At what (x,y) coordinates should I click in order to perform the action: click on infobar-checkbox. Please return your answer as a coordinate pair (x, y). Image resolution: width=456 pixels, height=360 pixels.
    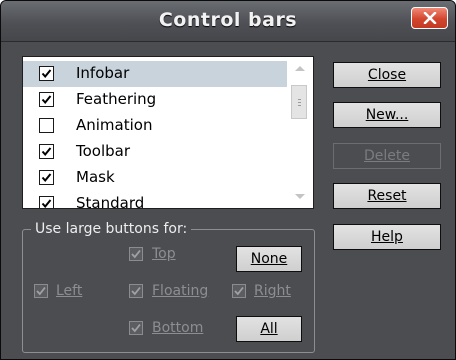
    Looking at the image, I should click on (46, 73).